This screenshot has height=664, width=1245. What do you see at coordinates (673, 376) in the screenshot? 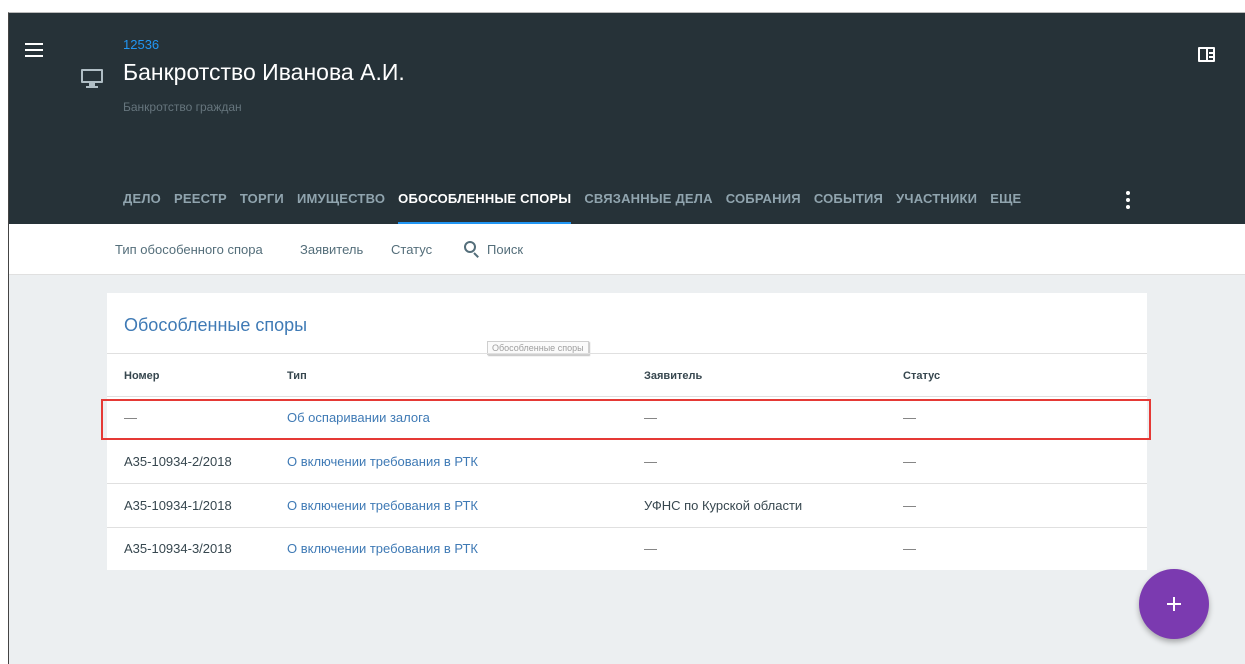
I see `column-header-applicant: Заявитель` at bounding box center [673, 376].